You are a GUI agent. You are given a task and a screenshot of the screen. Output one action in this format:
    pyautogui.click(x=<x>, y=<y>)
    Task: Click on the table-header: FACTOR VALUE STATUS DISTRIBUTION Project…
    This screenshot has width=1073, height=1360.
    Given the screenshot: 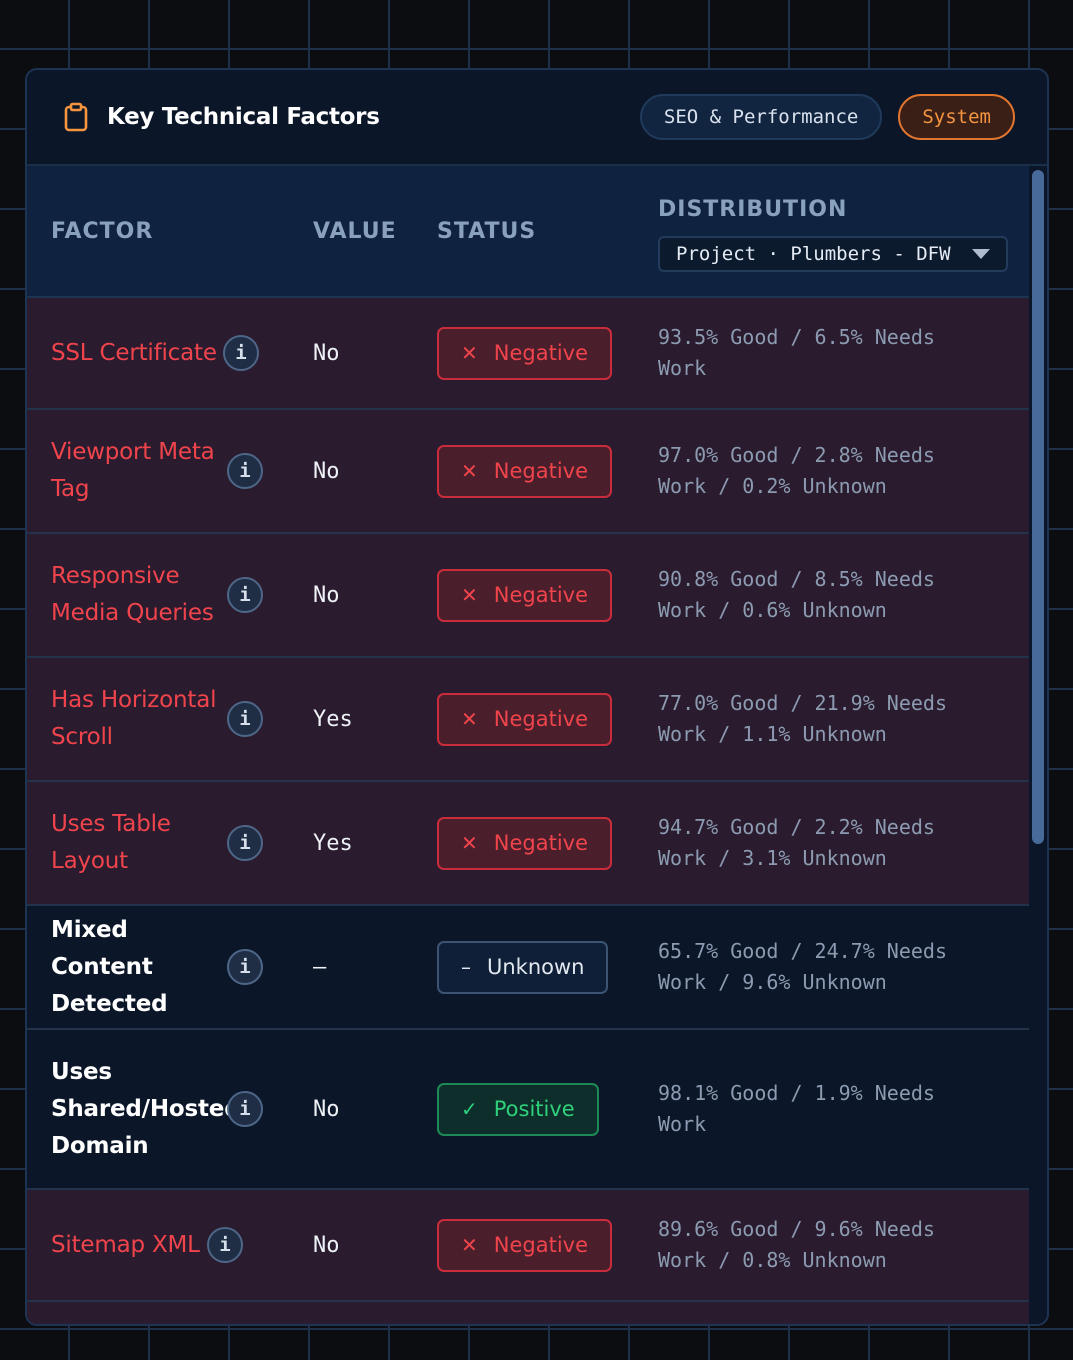 What is the action you would take?
    pyautogui.click(x=530, y=232)
    